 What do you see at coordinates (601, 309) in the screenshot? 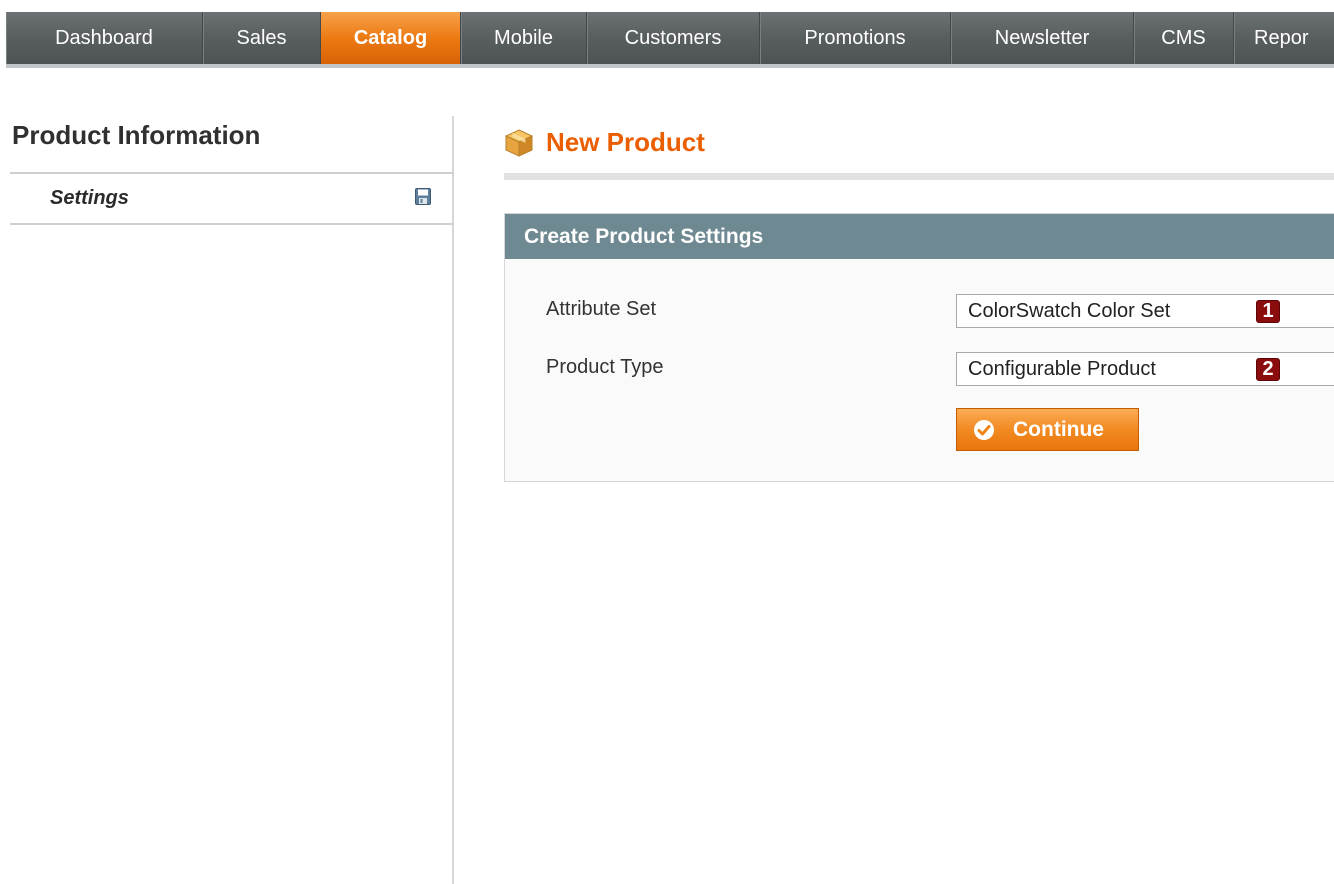
I see `attribute-set-label: Attribute Set` at bounding box center [601, 309].